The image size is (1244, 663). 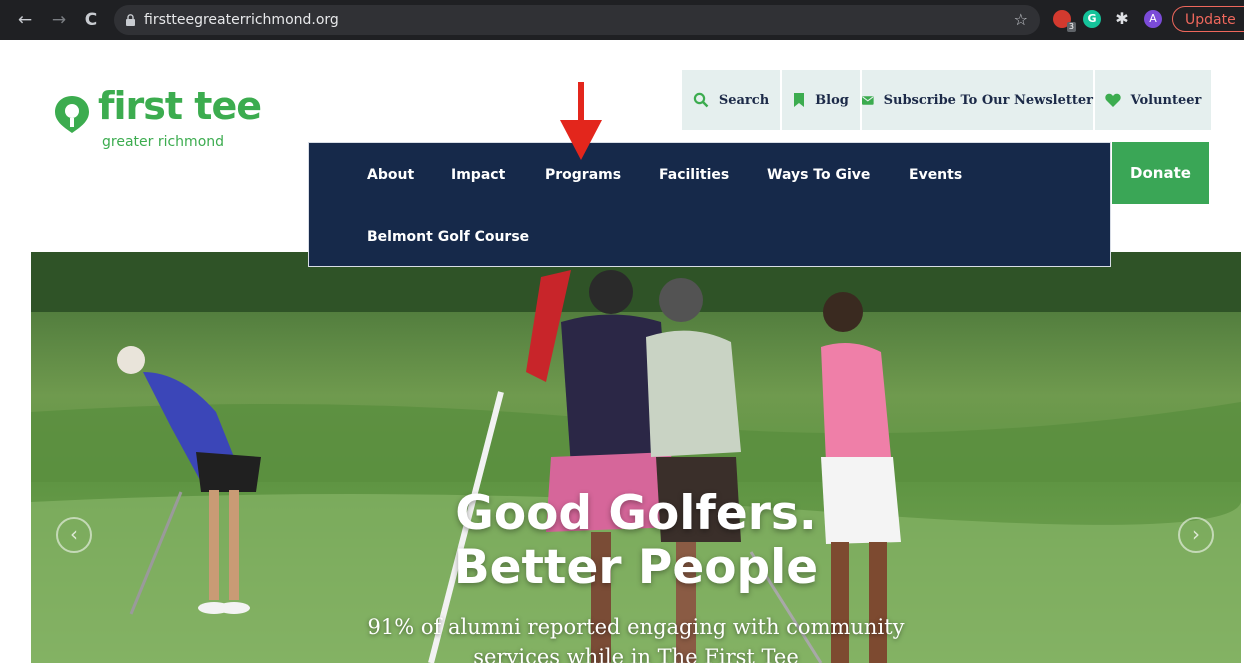 What do you see at coordinates (868, 100) in the screenshot?
I see `envelope-icon` at bounding box center [868, 100].